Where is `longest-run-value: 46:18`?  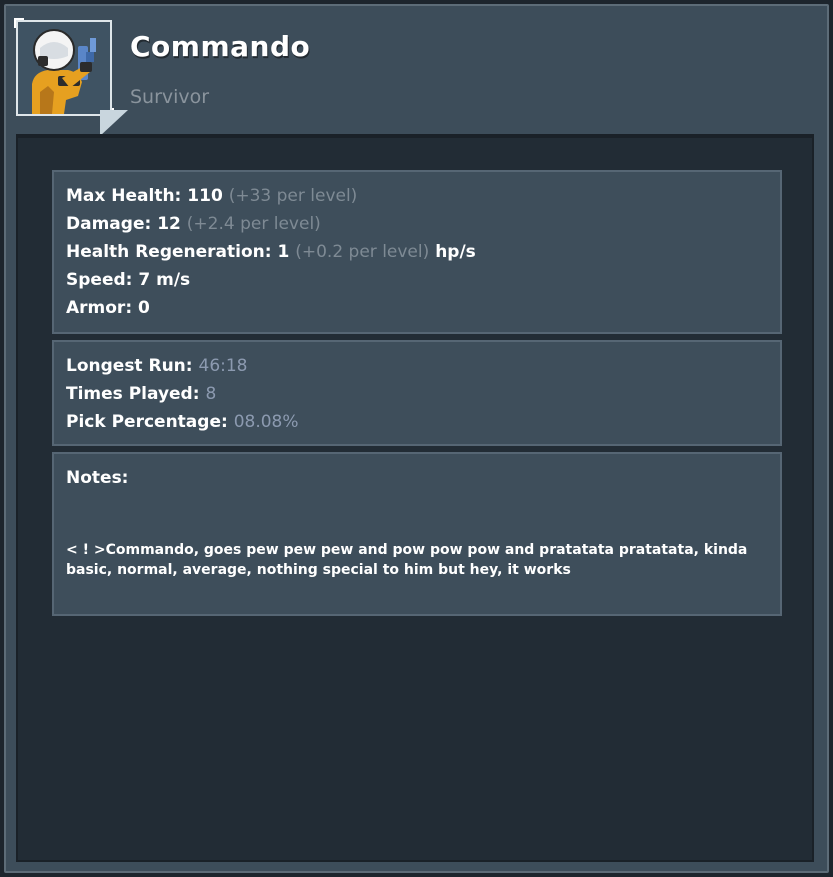 longest-run-value: 46:18 is located at coordinates (223, 366).